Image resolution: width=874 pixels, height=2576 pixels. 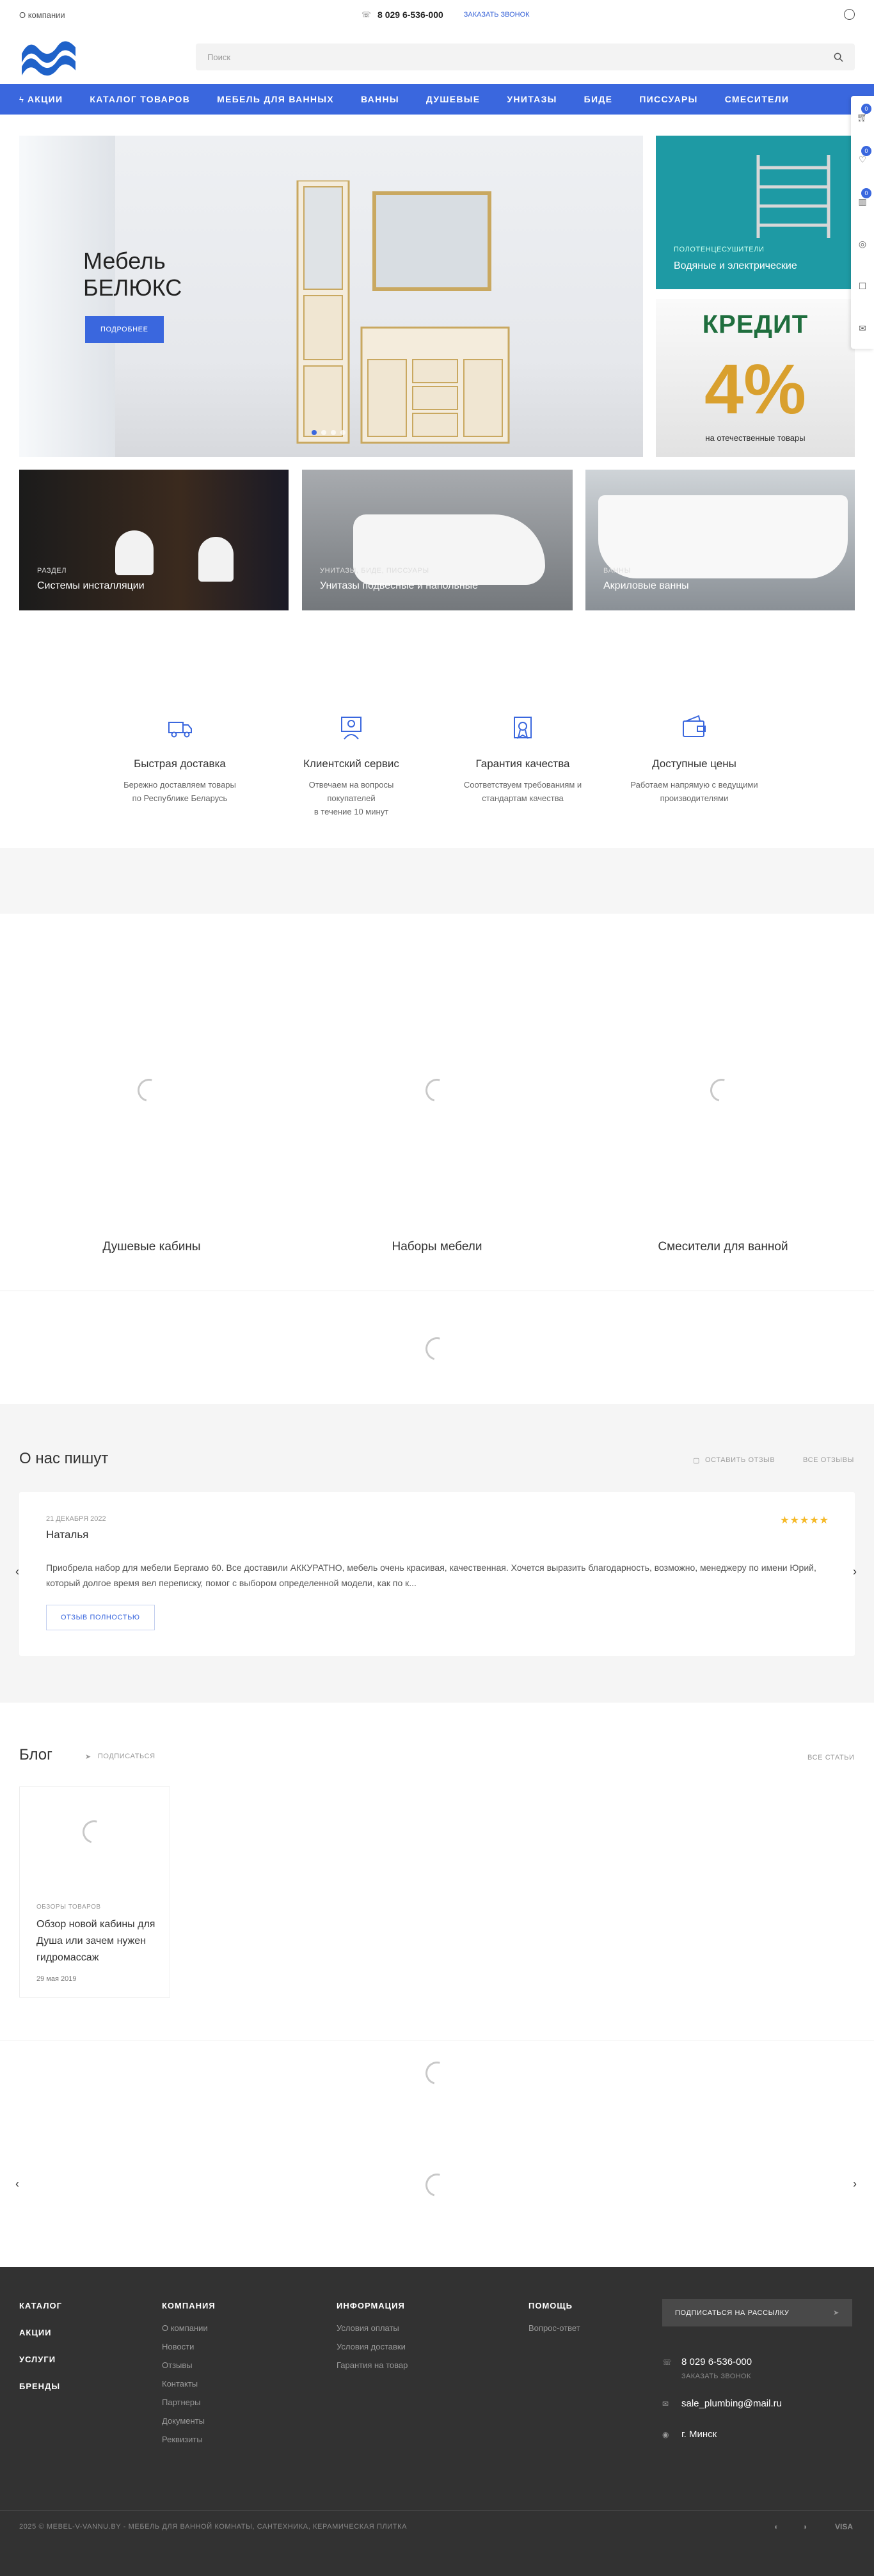 I want to click on footer-actions: АКЦИИ, so click(x=40, y=2332).